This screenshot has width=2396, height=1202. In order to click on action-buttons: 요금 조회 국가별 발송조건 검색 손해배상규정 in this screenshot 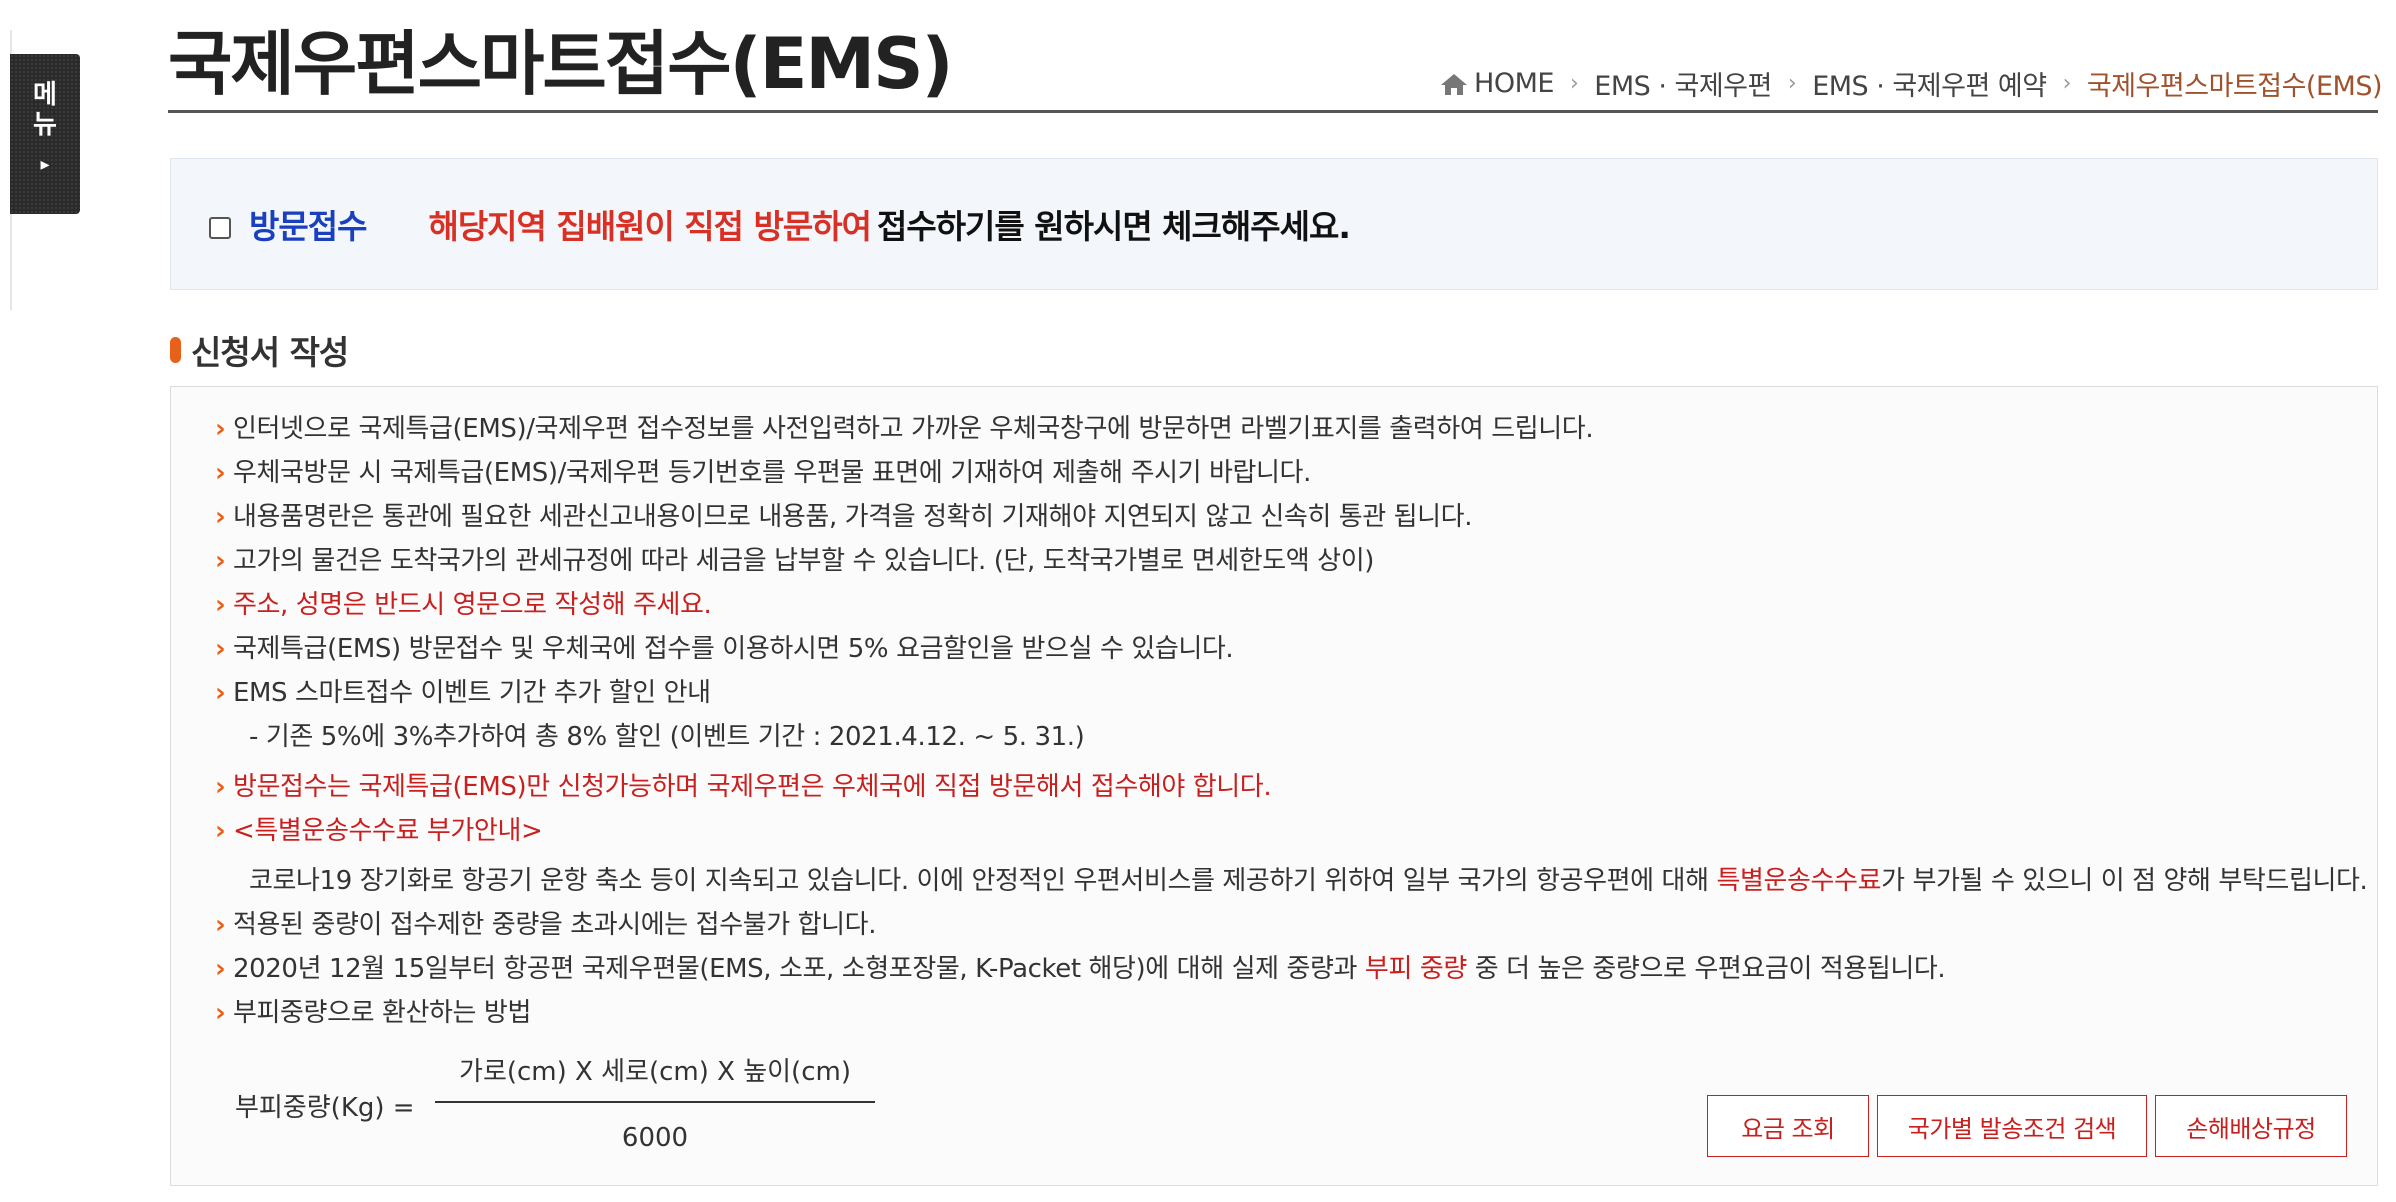, I will do `click(2027, 1126)`.